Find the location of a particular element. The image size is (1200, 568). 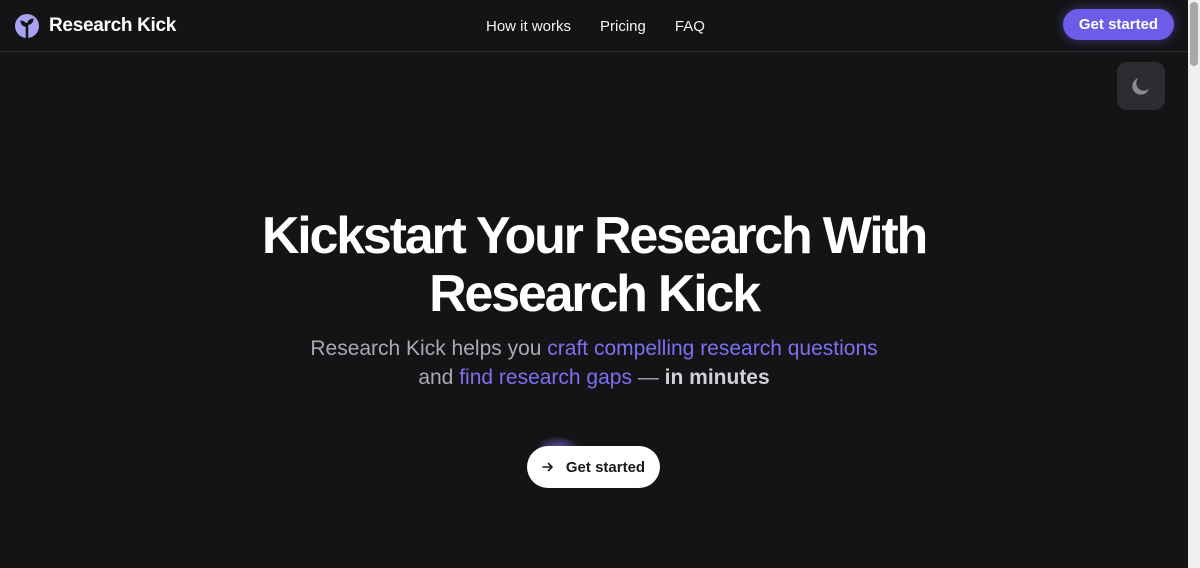

hero-title-line-1: Kickstart Your Research With is located at coordinates (594, 236).